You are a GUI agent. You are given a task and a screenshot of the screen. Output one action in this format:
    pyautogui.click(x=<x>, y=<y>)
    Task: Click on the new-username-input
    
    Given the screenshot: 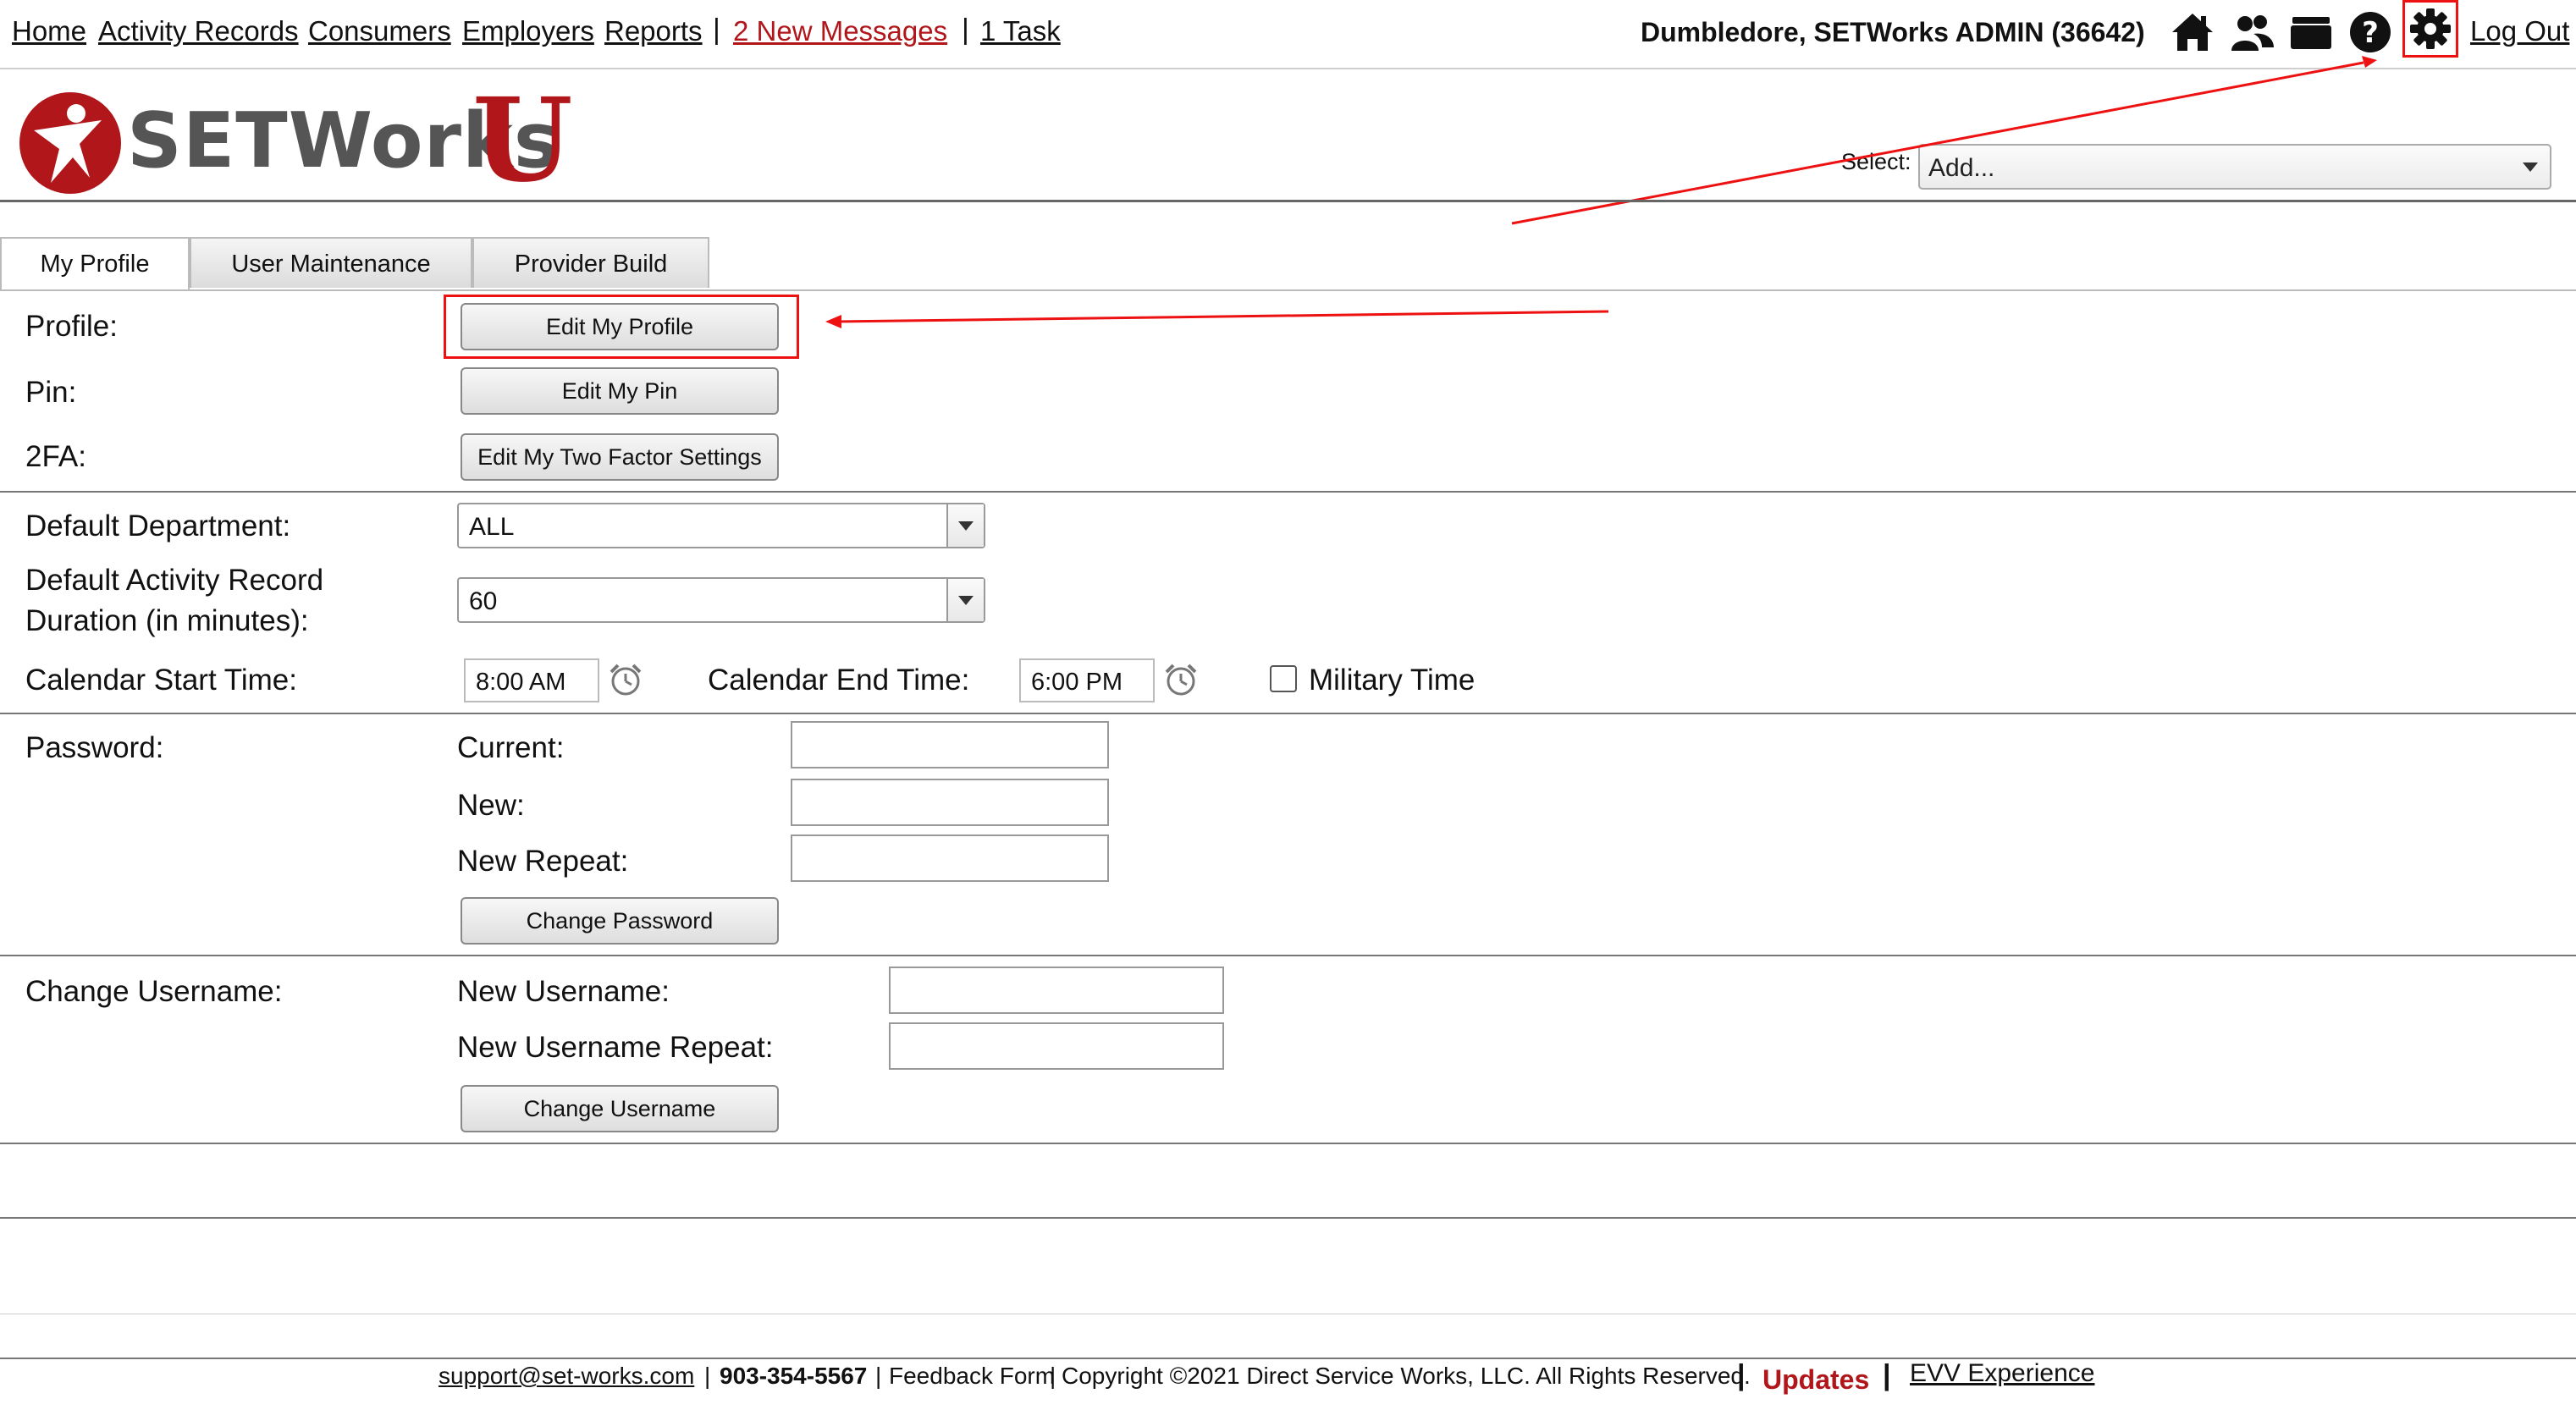 What is the action you would take?
    pyautogui.click(x=1057, y=991)
    